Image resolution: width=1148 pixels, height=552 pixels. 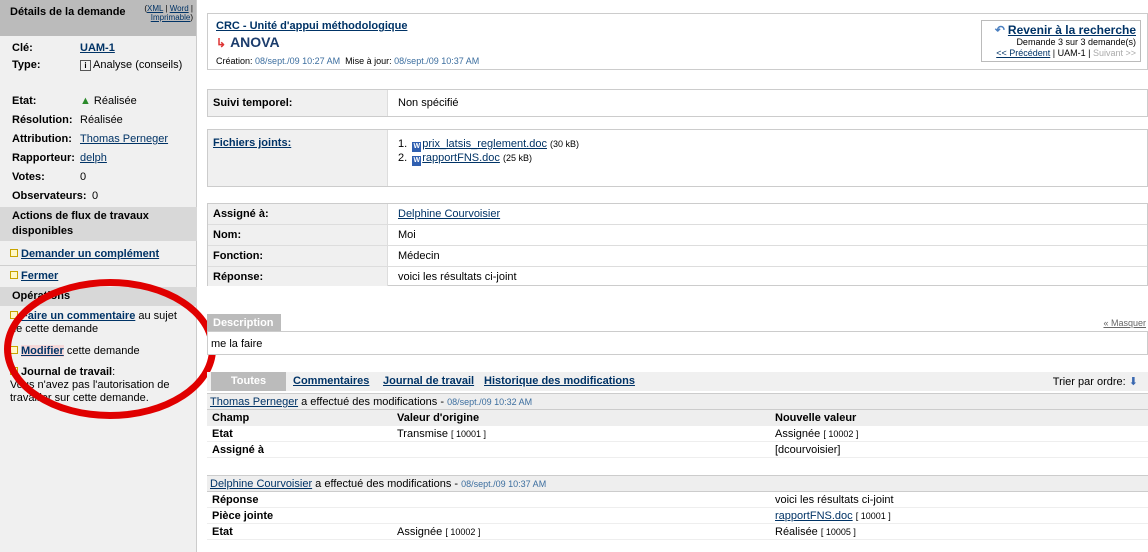 What do you see at coordinates (677, 418) in the screenshot?
I see `history-columns: Champ Valeur d'origine Nouvelle valeur` at bounding box center [677, 418].